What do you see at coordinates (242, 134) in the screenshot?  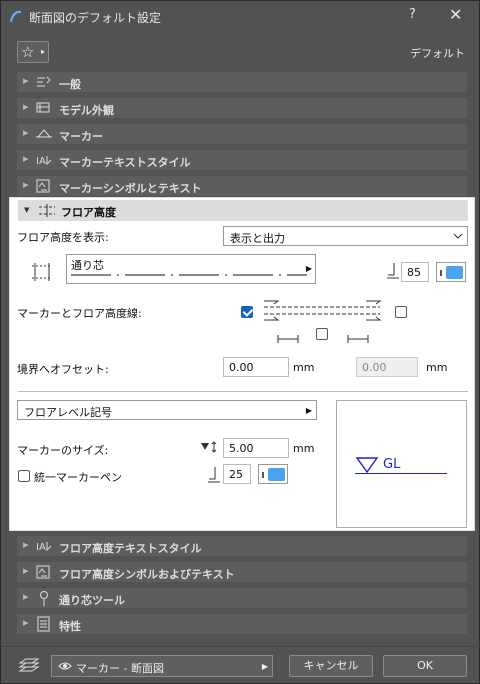 I see `section-marker: ▶ マーカー` at bounding box center [242, 134].